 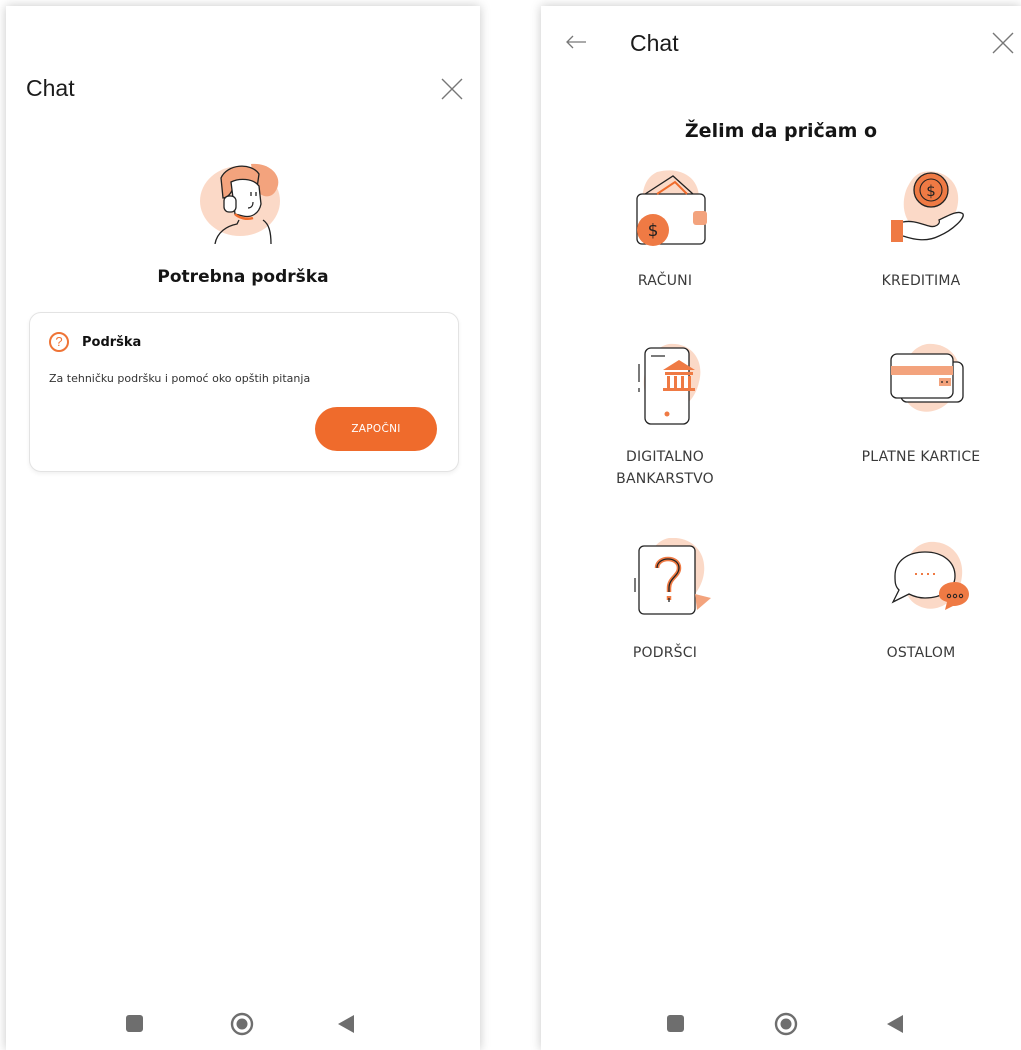 I want to click on topic-digitalno-bankarstvo: DIGITALNO BANKARSTVO, so click(x=665, y=416).